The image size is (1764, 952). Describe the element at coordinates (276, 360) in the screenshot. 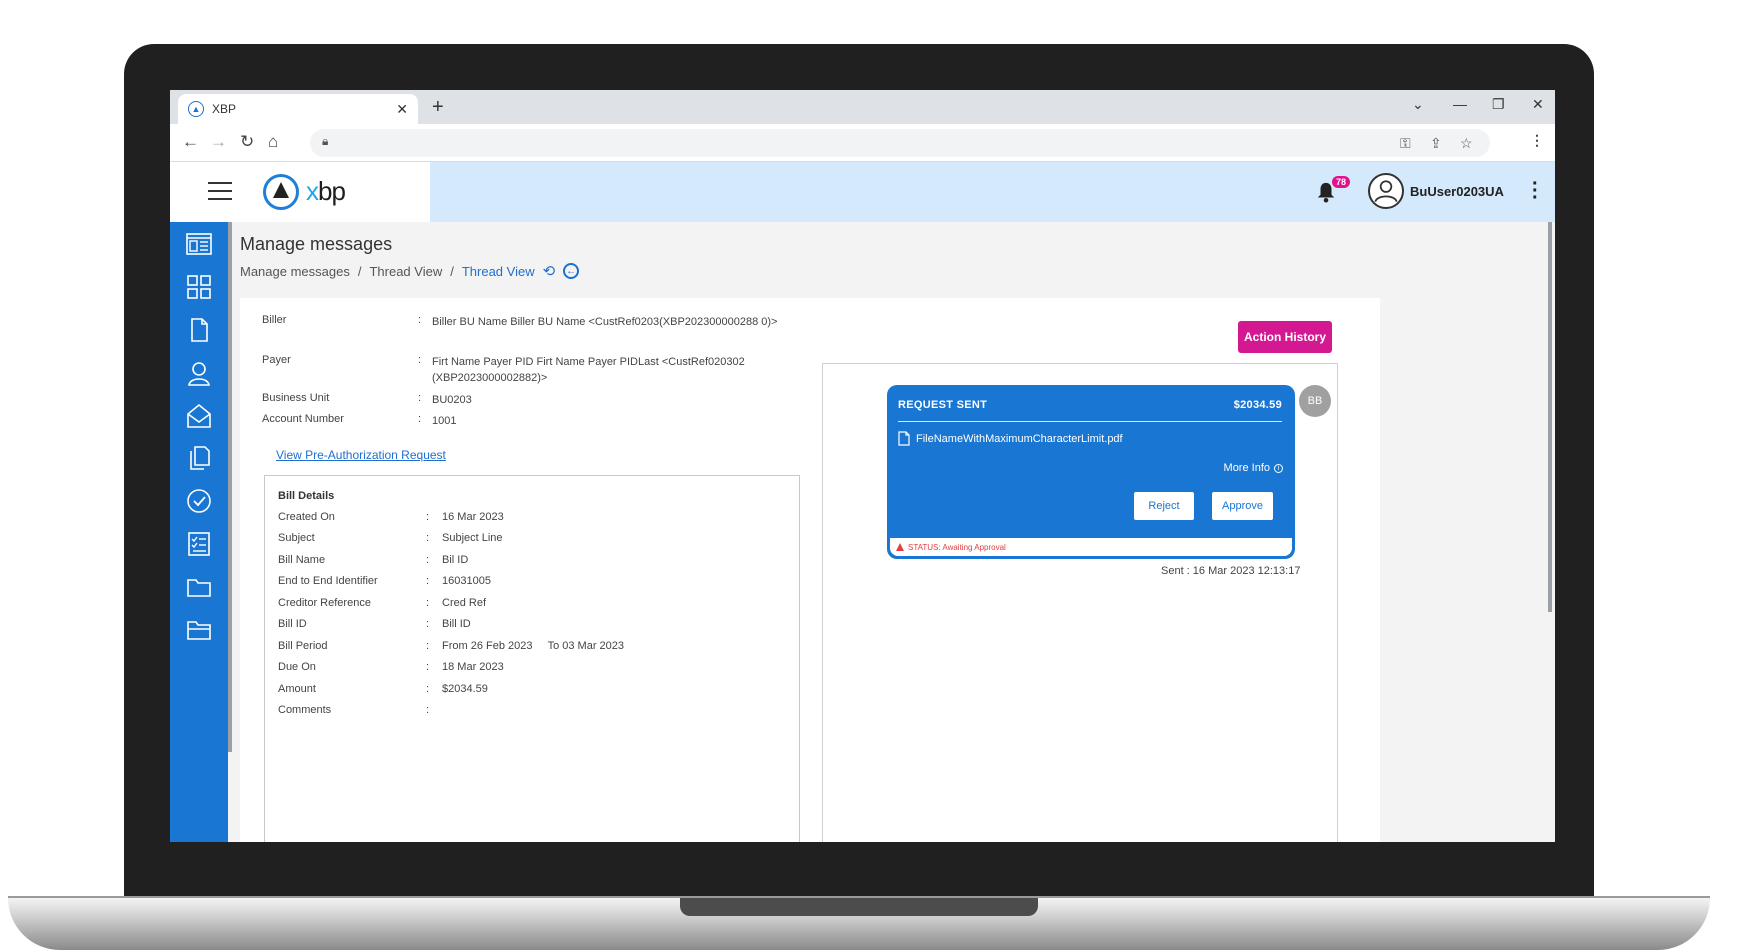

I see `payer-label: Payer` at that location.